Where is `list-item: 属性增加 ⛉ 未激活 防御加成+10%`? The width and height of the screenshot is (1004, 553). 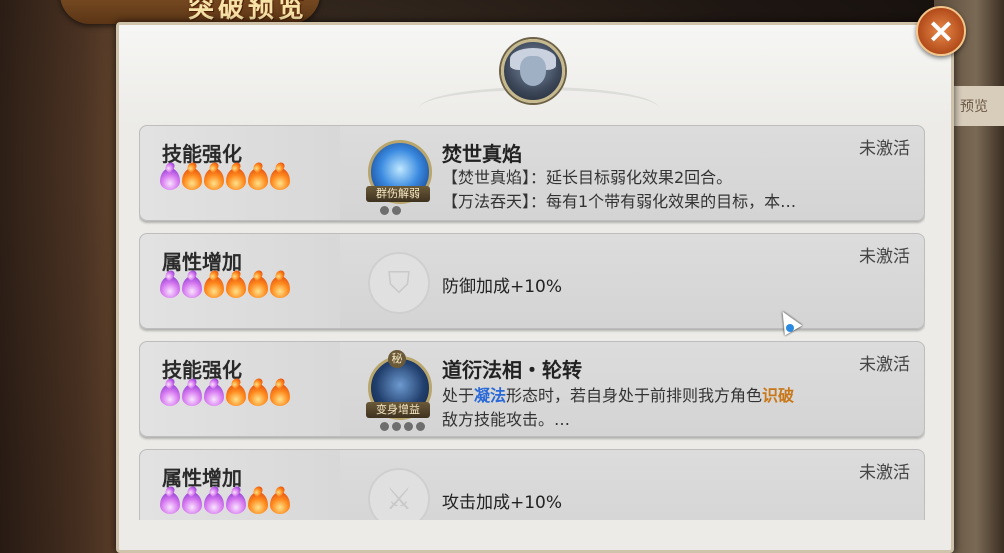 list-item: 属性增加 ⛉ 未激活 防御加成+10% is located at coordinates (532, 281).